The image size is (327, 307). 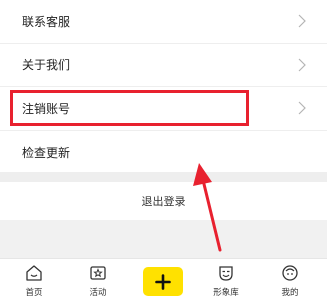 I want to click on logout-button: 退出登录, so click(x=163, y=201).